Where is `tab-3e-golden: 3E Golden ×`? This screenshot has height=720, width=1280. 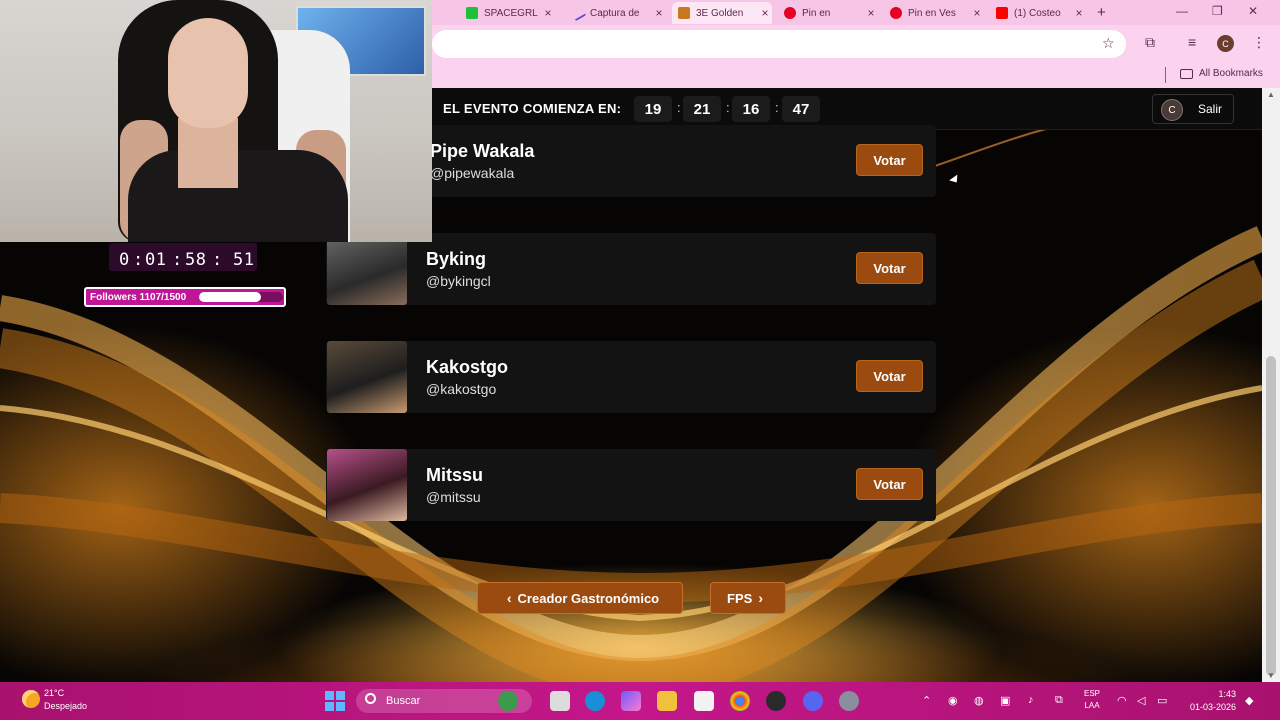 tab-3e-golden: 3E Golden × is located at coordinates (722, 13).